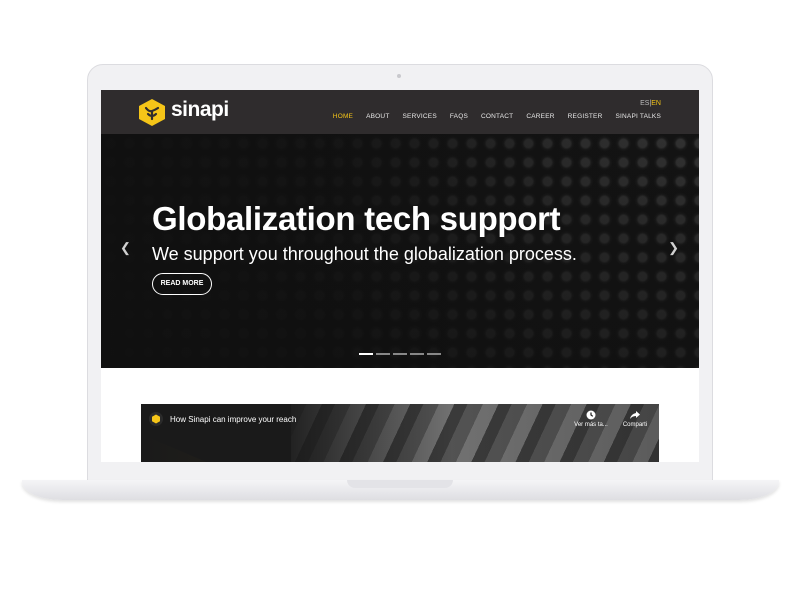 This screenshot has height=590, width=800. What do you see at coordinates (343, 116) in the screenshot?
I see `nav-home: HOME` at bounding box center [343, 116].